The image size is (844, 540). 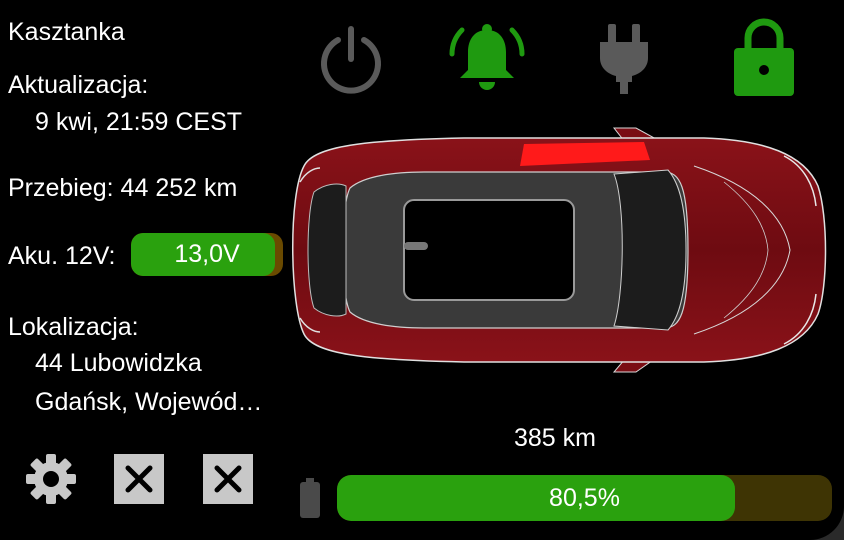 What do you see at coordinates (51, 479) in the screenshot?
I see `settings-icon` at bounding box center [51, 479].